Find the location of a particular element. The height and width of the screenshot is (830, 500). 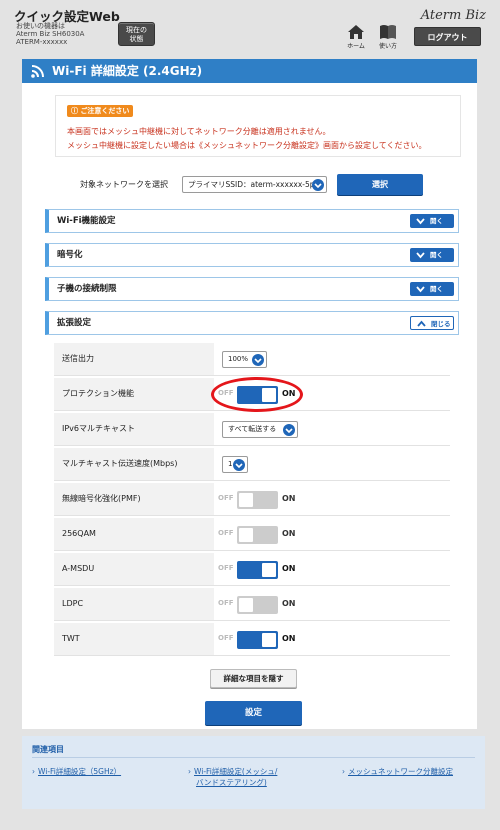

brand-logo: Aterm Biz is located at coordinates (453, 15).